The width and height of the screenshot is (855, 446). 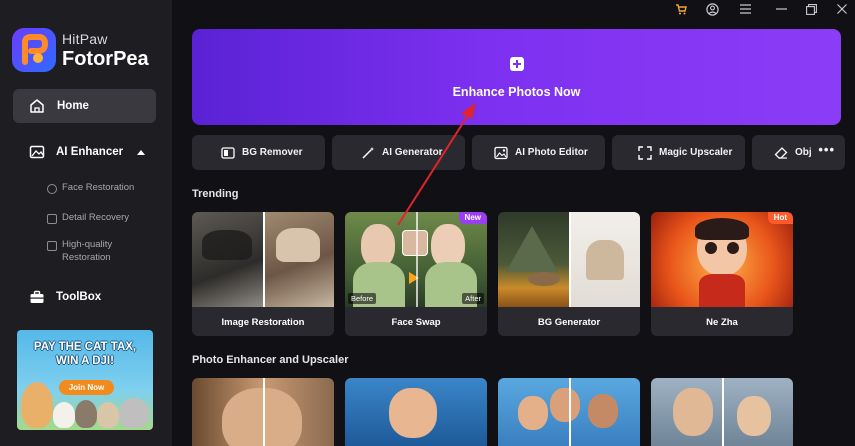 I want to click on magic-upscaler-button: Magic Upscaler, so click(x=678, y=152).